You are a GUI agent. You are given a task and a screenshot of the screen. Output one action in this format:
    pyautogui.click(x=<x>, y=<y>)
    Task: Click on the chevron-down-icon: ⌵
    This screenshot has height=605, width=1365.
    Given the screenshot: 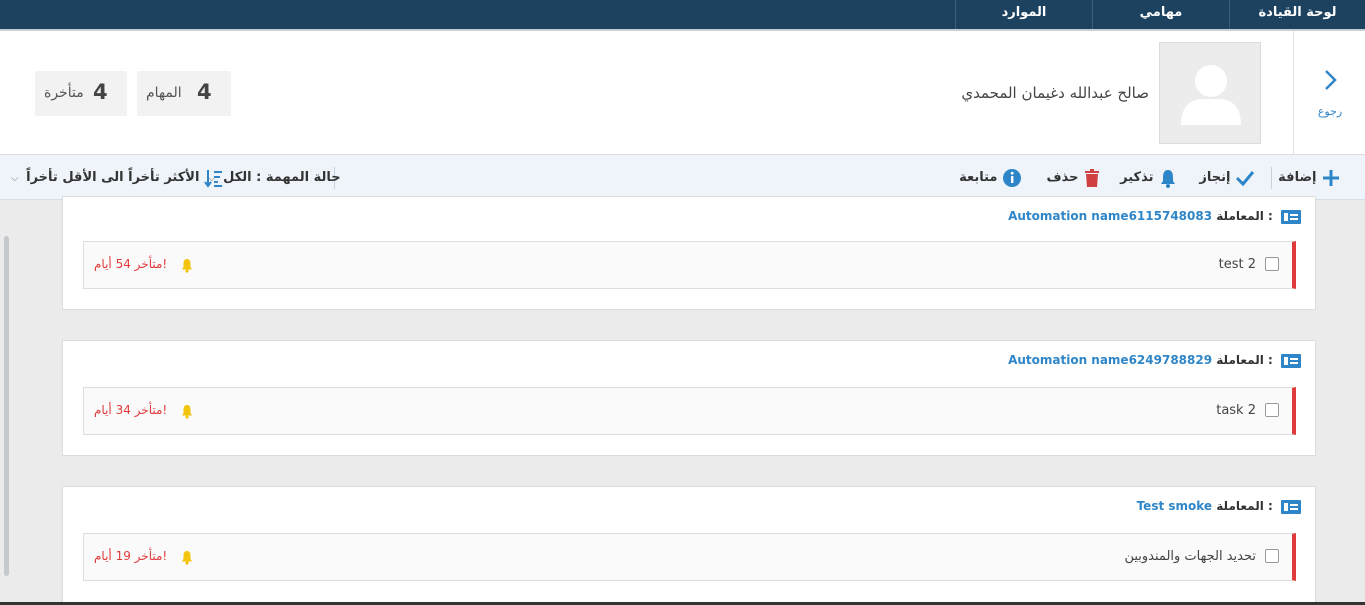 What is the action you would take?
    pyautogui.click(x=15, y=178)
    